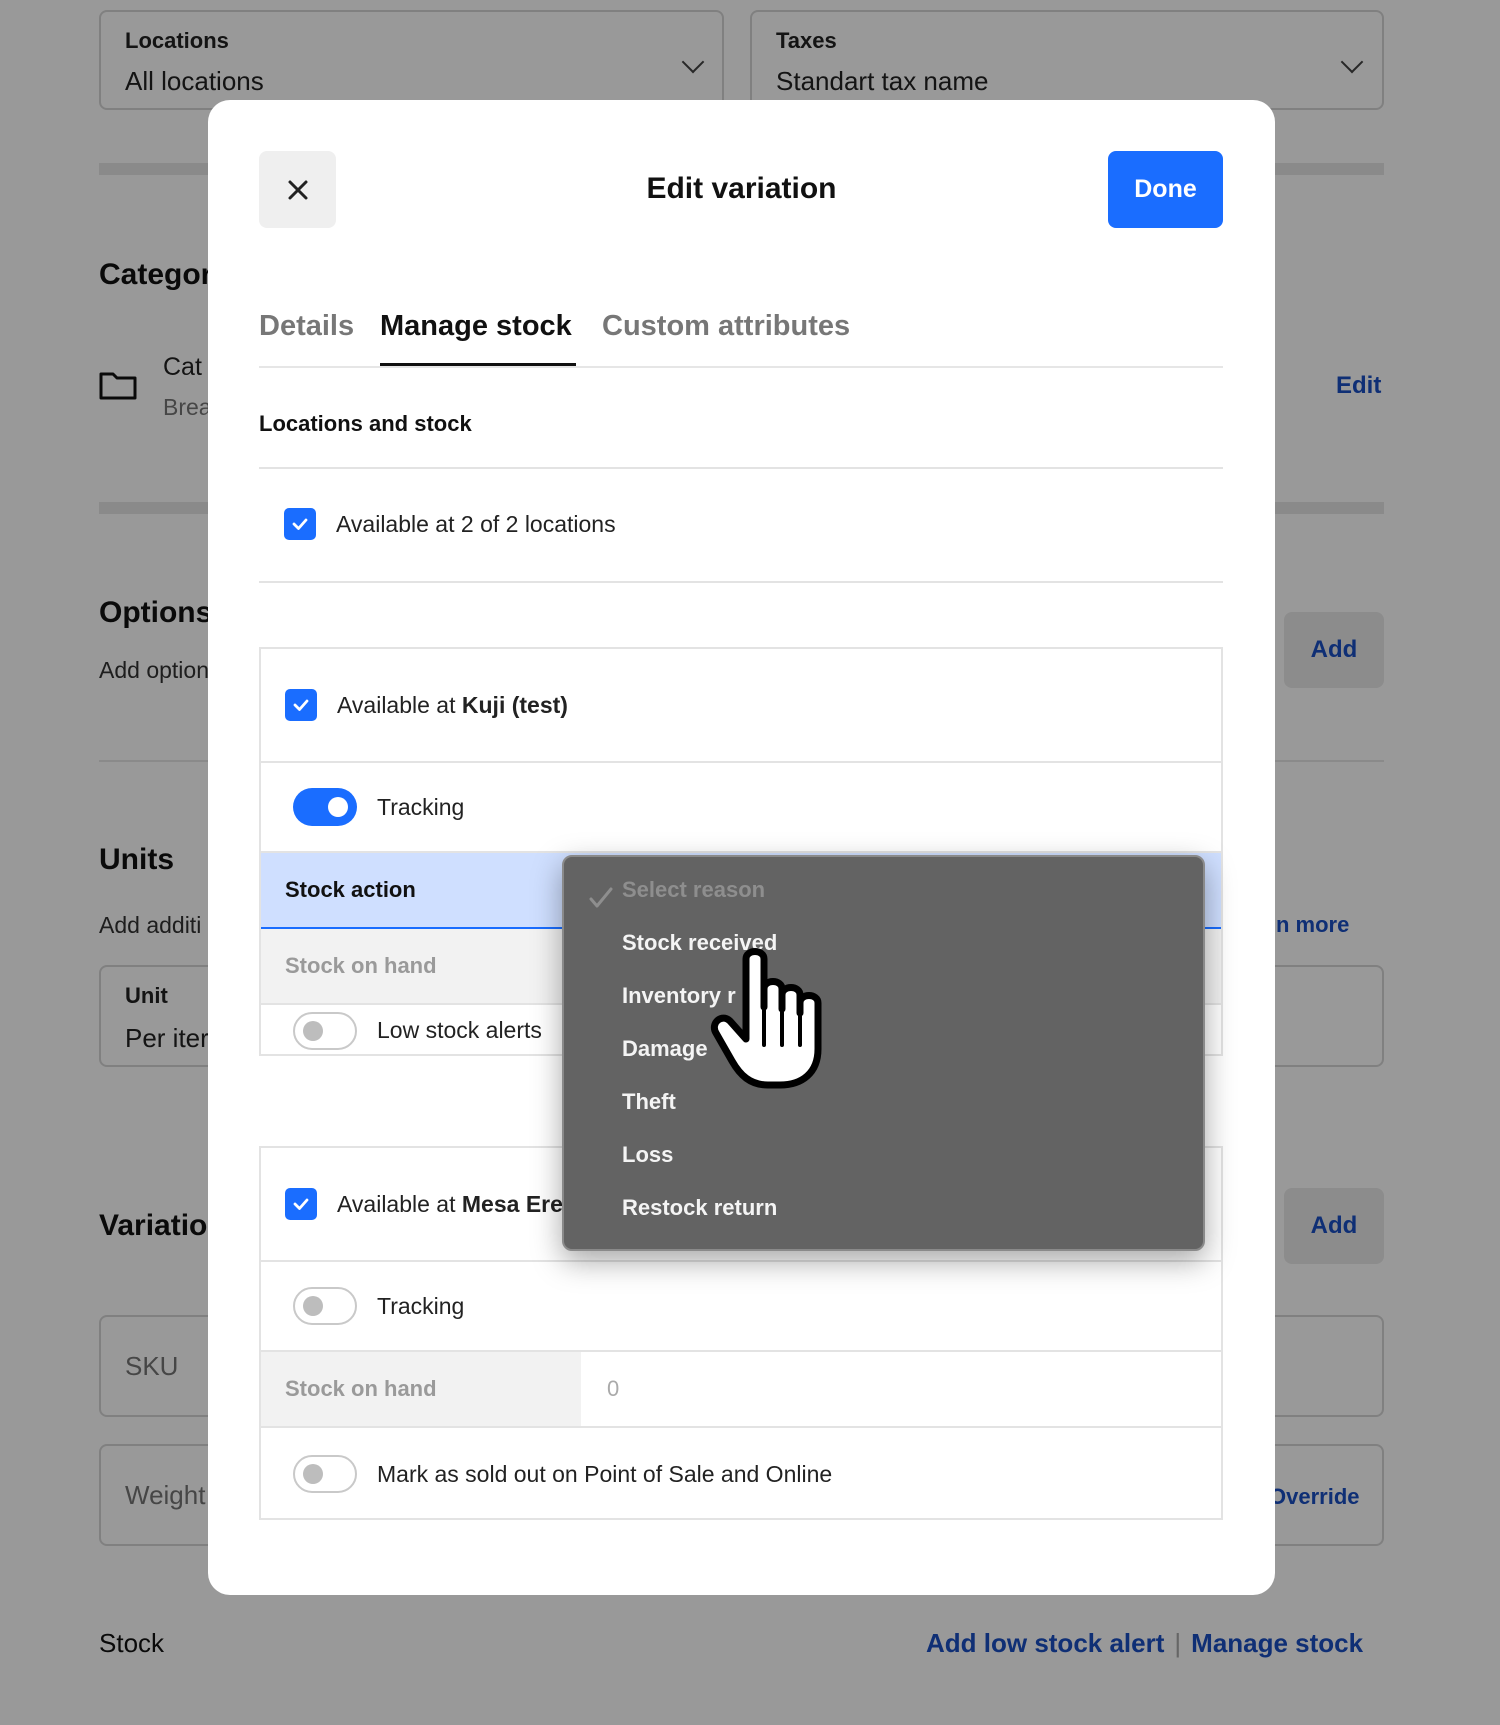 This screenshot has height=1725, width=1500. I want to click on tab-bar: Details Manage stock Custom attributes, so click(741, 339).